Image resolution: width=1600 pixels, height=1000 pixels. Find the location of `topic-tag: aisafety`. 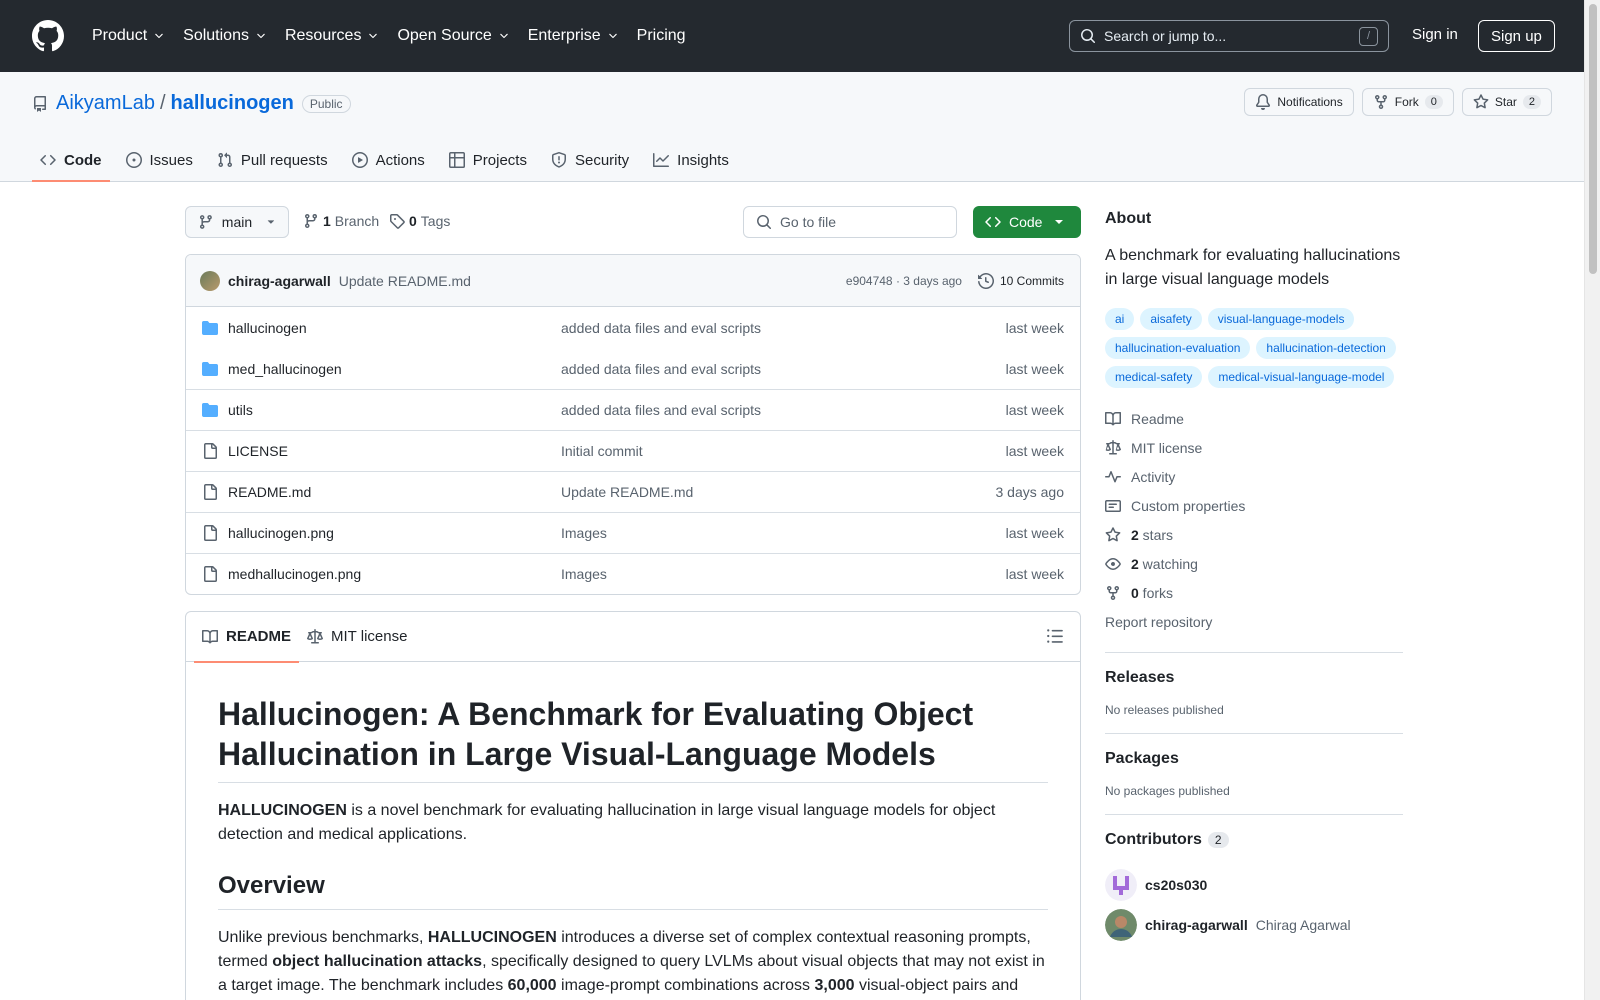

topic-tag: aisafety is located at coordinates (1171, 319).